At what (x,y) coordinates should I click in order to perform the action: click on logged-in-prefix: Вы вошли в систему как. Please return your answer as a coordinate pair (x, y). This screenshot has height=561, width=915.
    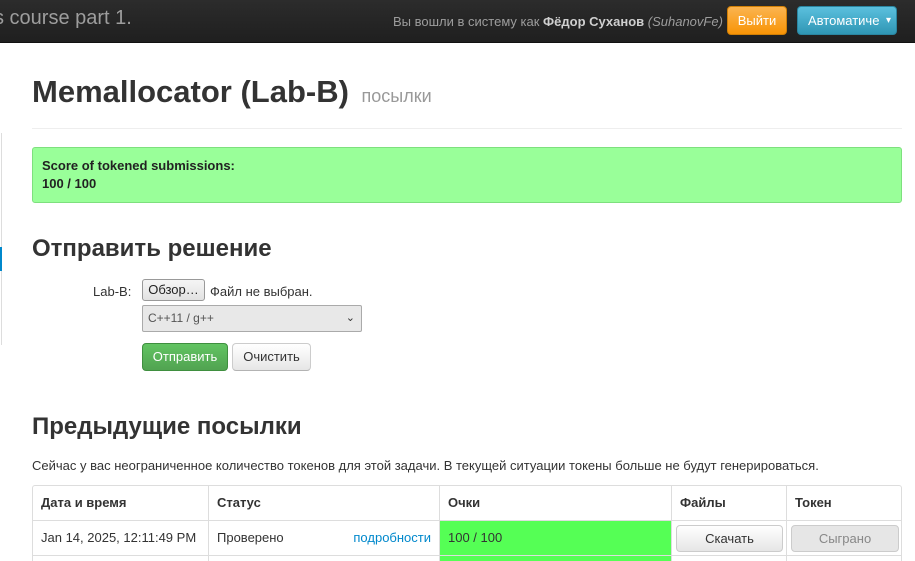
    Looking at the image, I should click on (466, 21).